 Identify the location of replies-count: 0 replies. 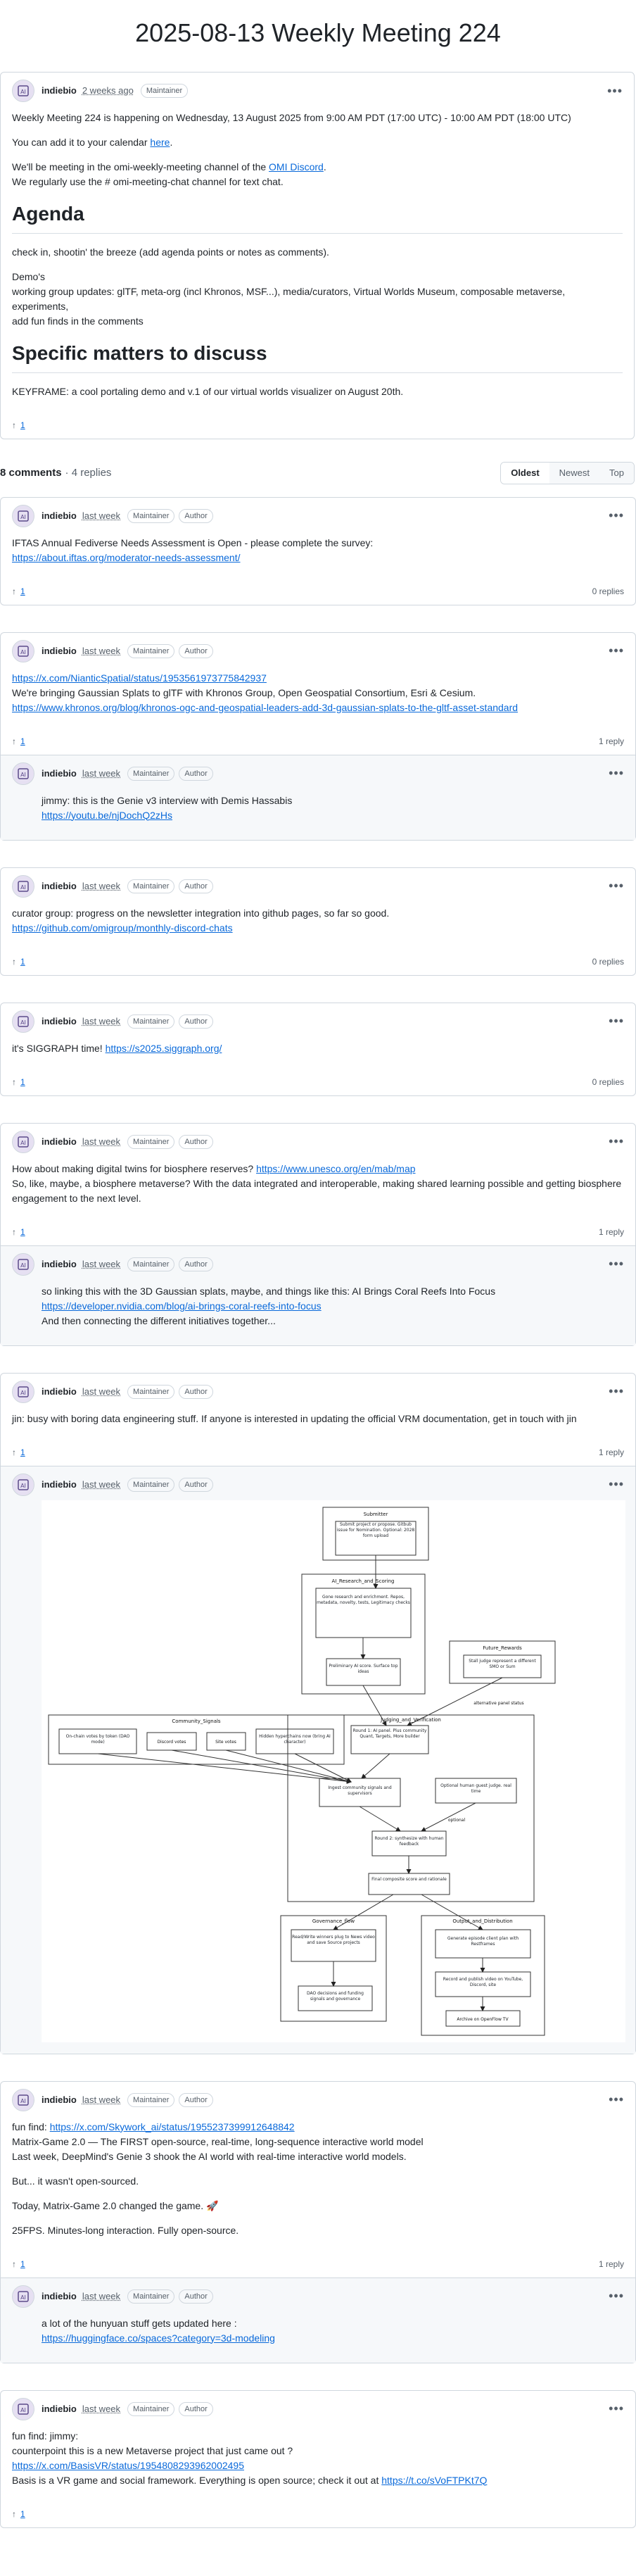
(608, 591).